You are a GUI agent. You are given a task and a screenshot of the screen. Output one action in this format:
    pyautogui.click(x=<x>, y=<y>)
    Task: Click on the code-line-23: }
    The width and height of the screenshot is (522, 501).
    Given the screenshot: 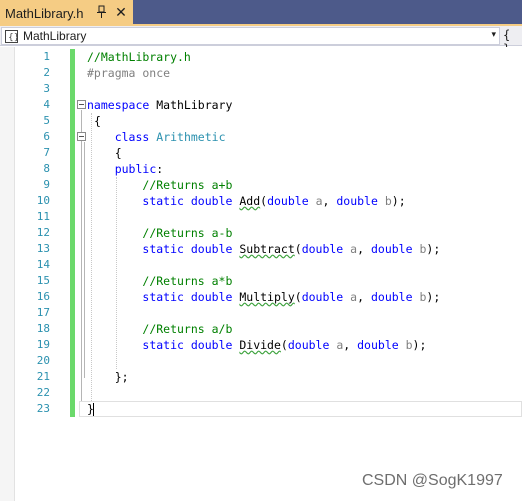 What is the action you would take?
    pyautogui.click(x=90, y=409)
    